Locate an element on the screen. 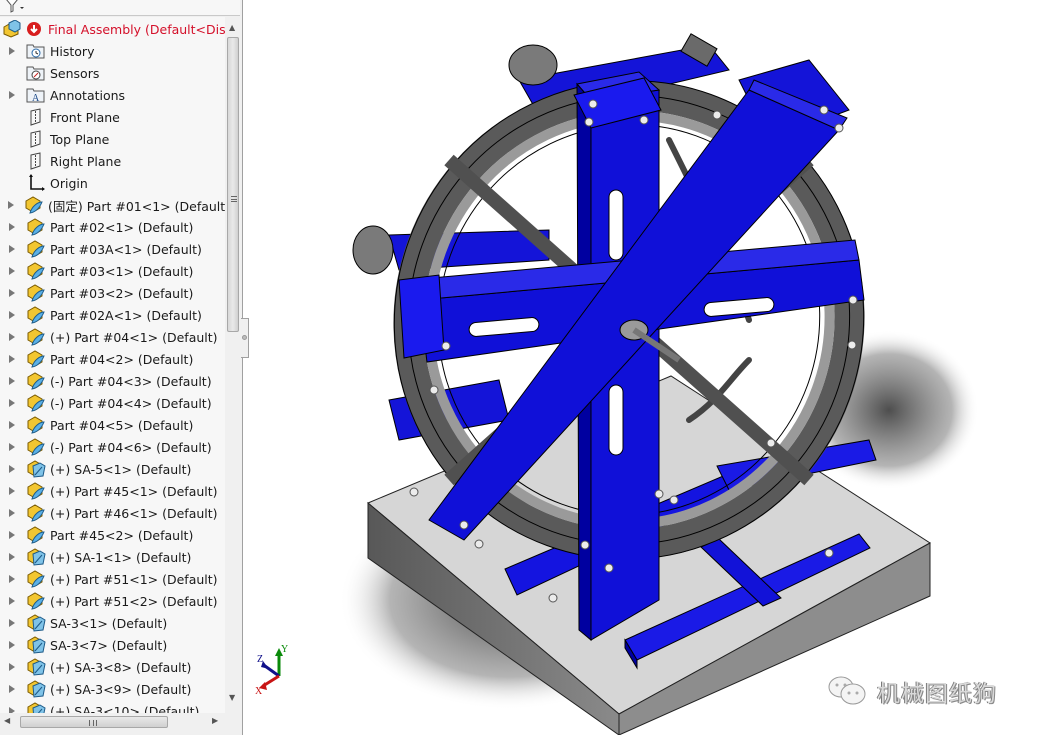 The height and width of the screenshot is (735, 1040). tree-item: (-) Part #04<4> (Default) is located at coordinates (112, 403).